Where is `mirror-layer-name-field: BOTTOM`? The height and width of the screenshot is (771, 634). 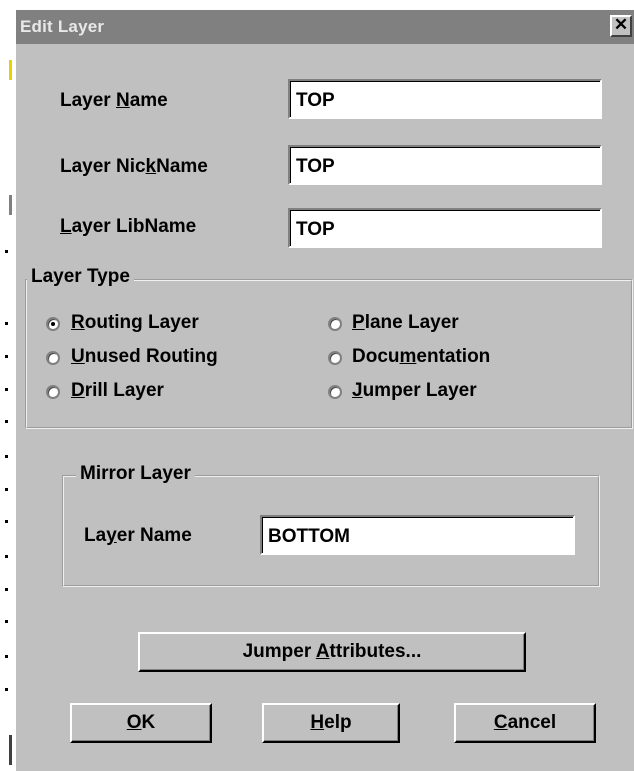
mirror-layer-name-field: BOTTOM is located at coordinates (417, 535).